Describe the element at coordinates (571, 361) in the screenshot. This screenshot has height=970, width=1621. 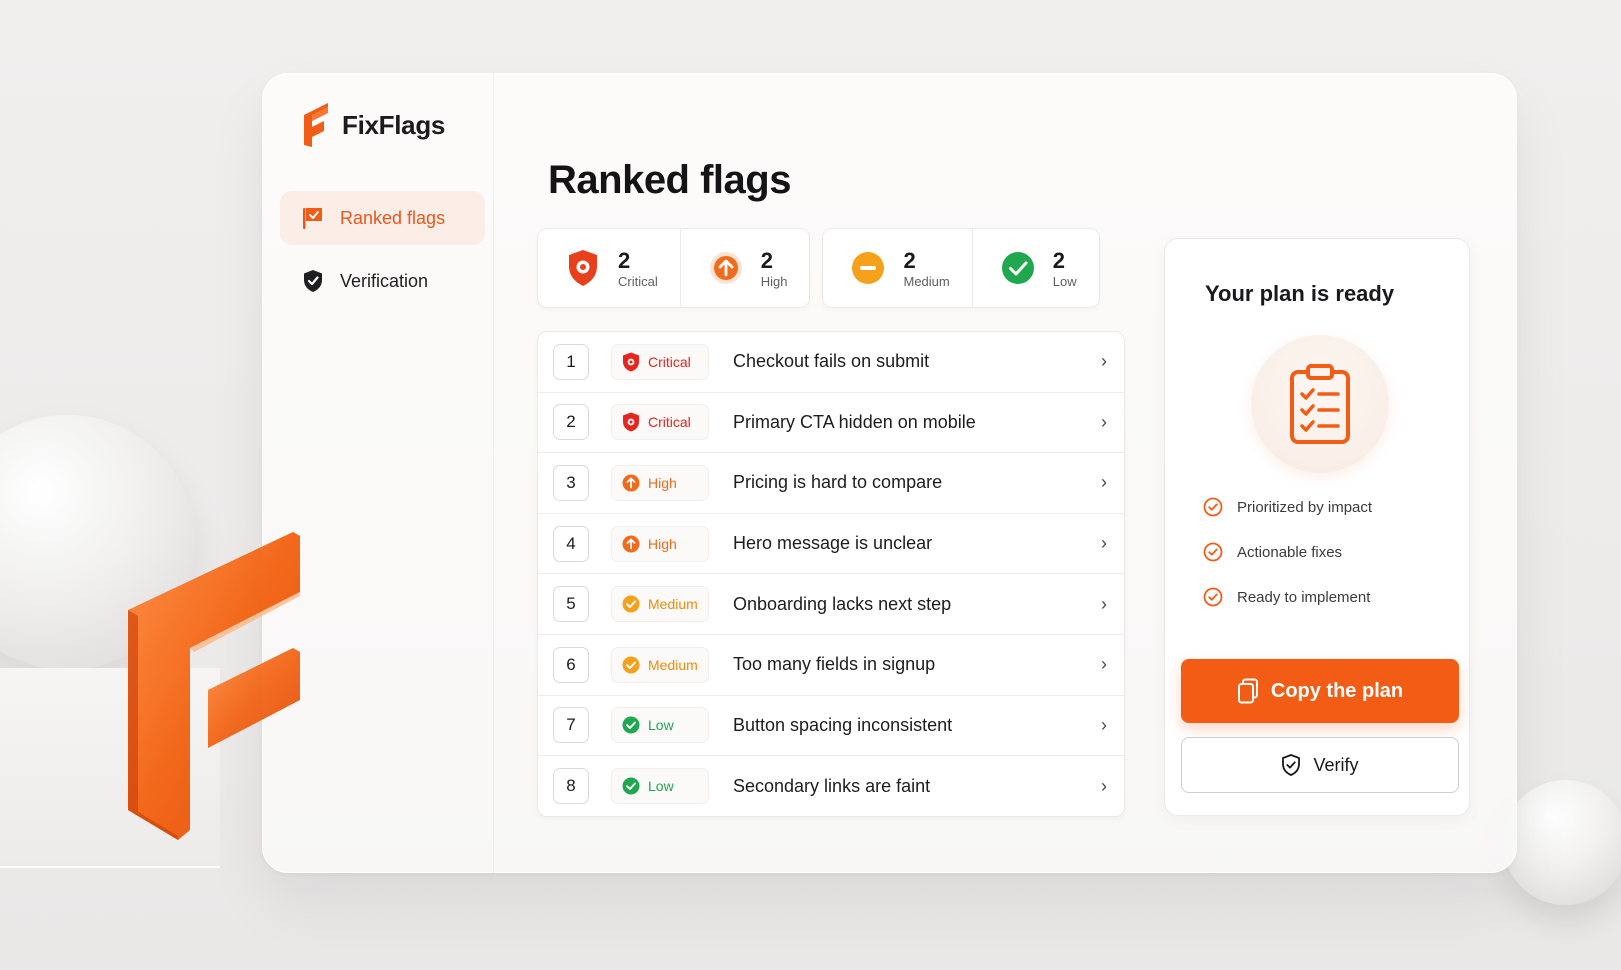
I see `rank-number: 1` at that location.